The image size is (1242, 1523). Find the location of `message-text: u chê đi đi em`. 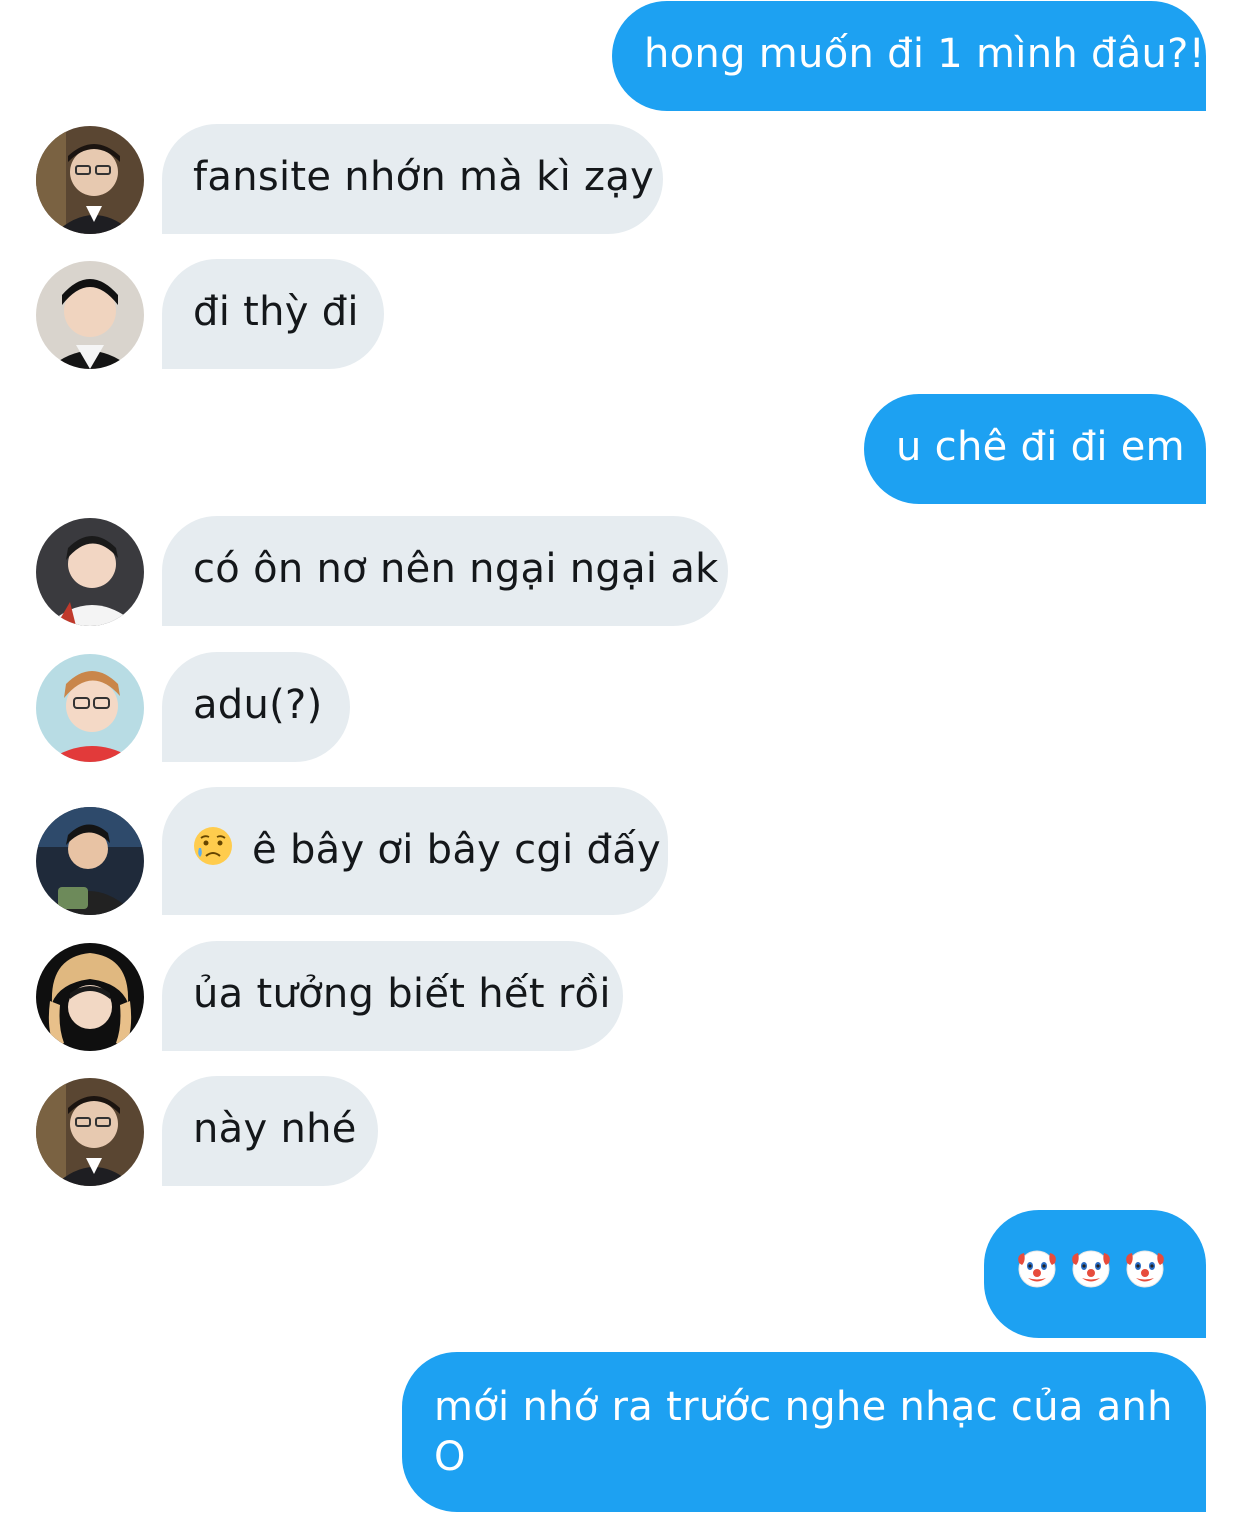

message-text: u chê đi đi em is located at coordinates (1040, 447).